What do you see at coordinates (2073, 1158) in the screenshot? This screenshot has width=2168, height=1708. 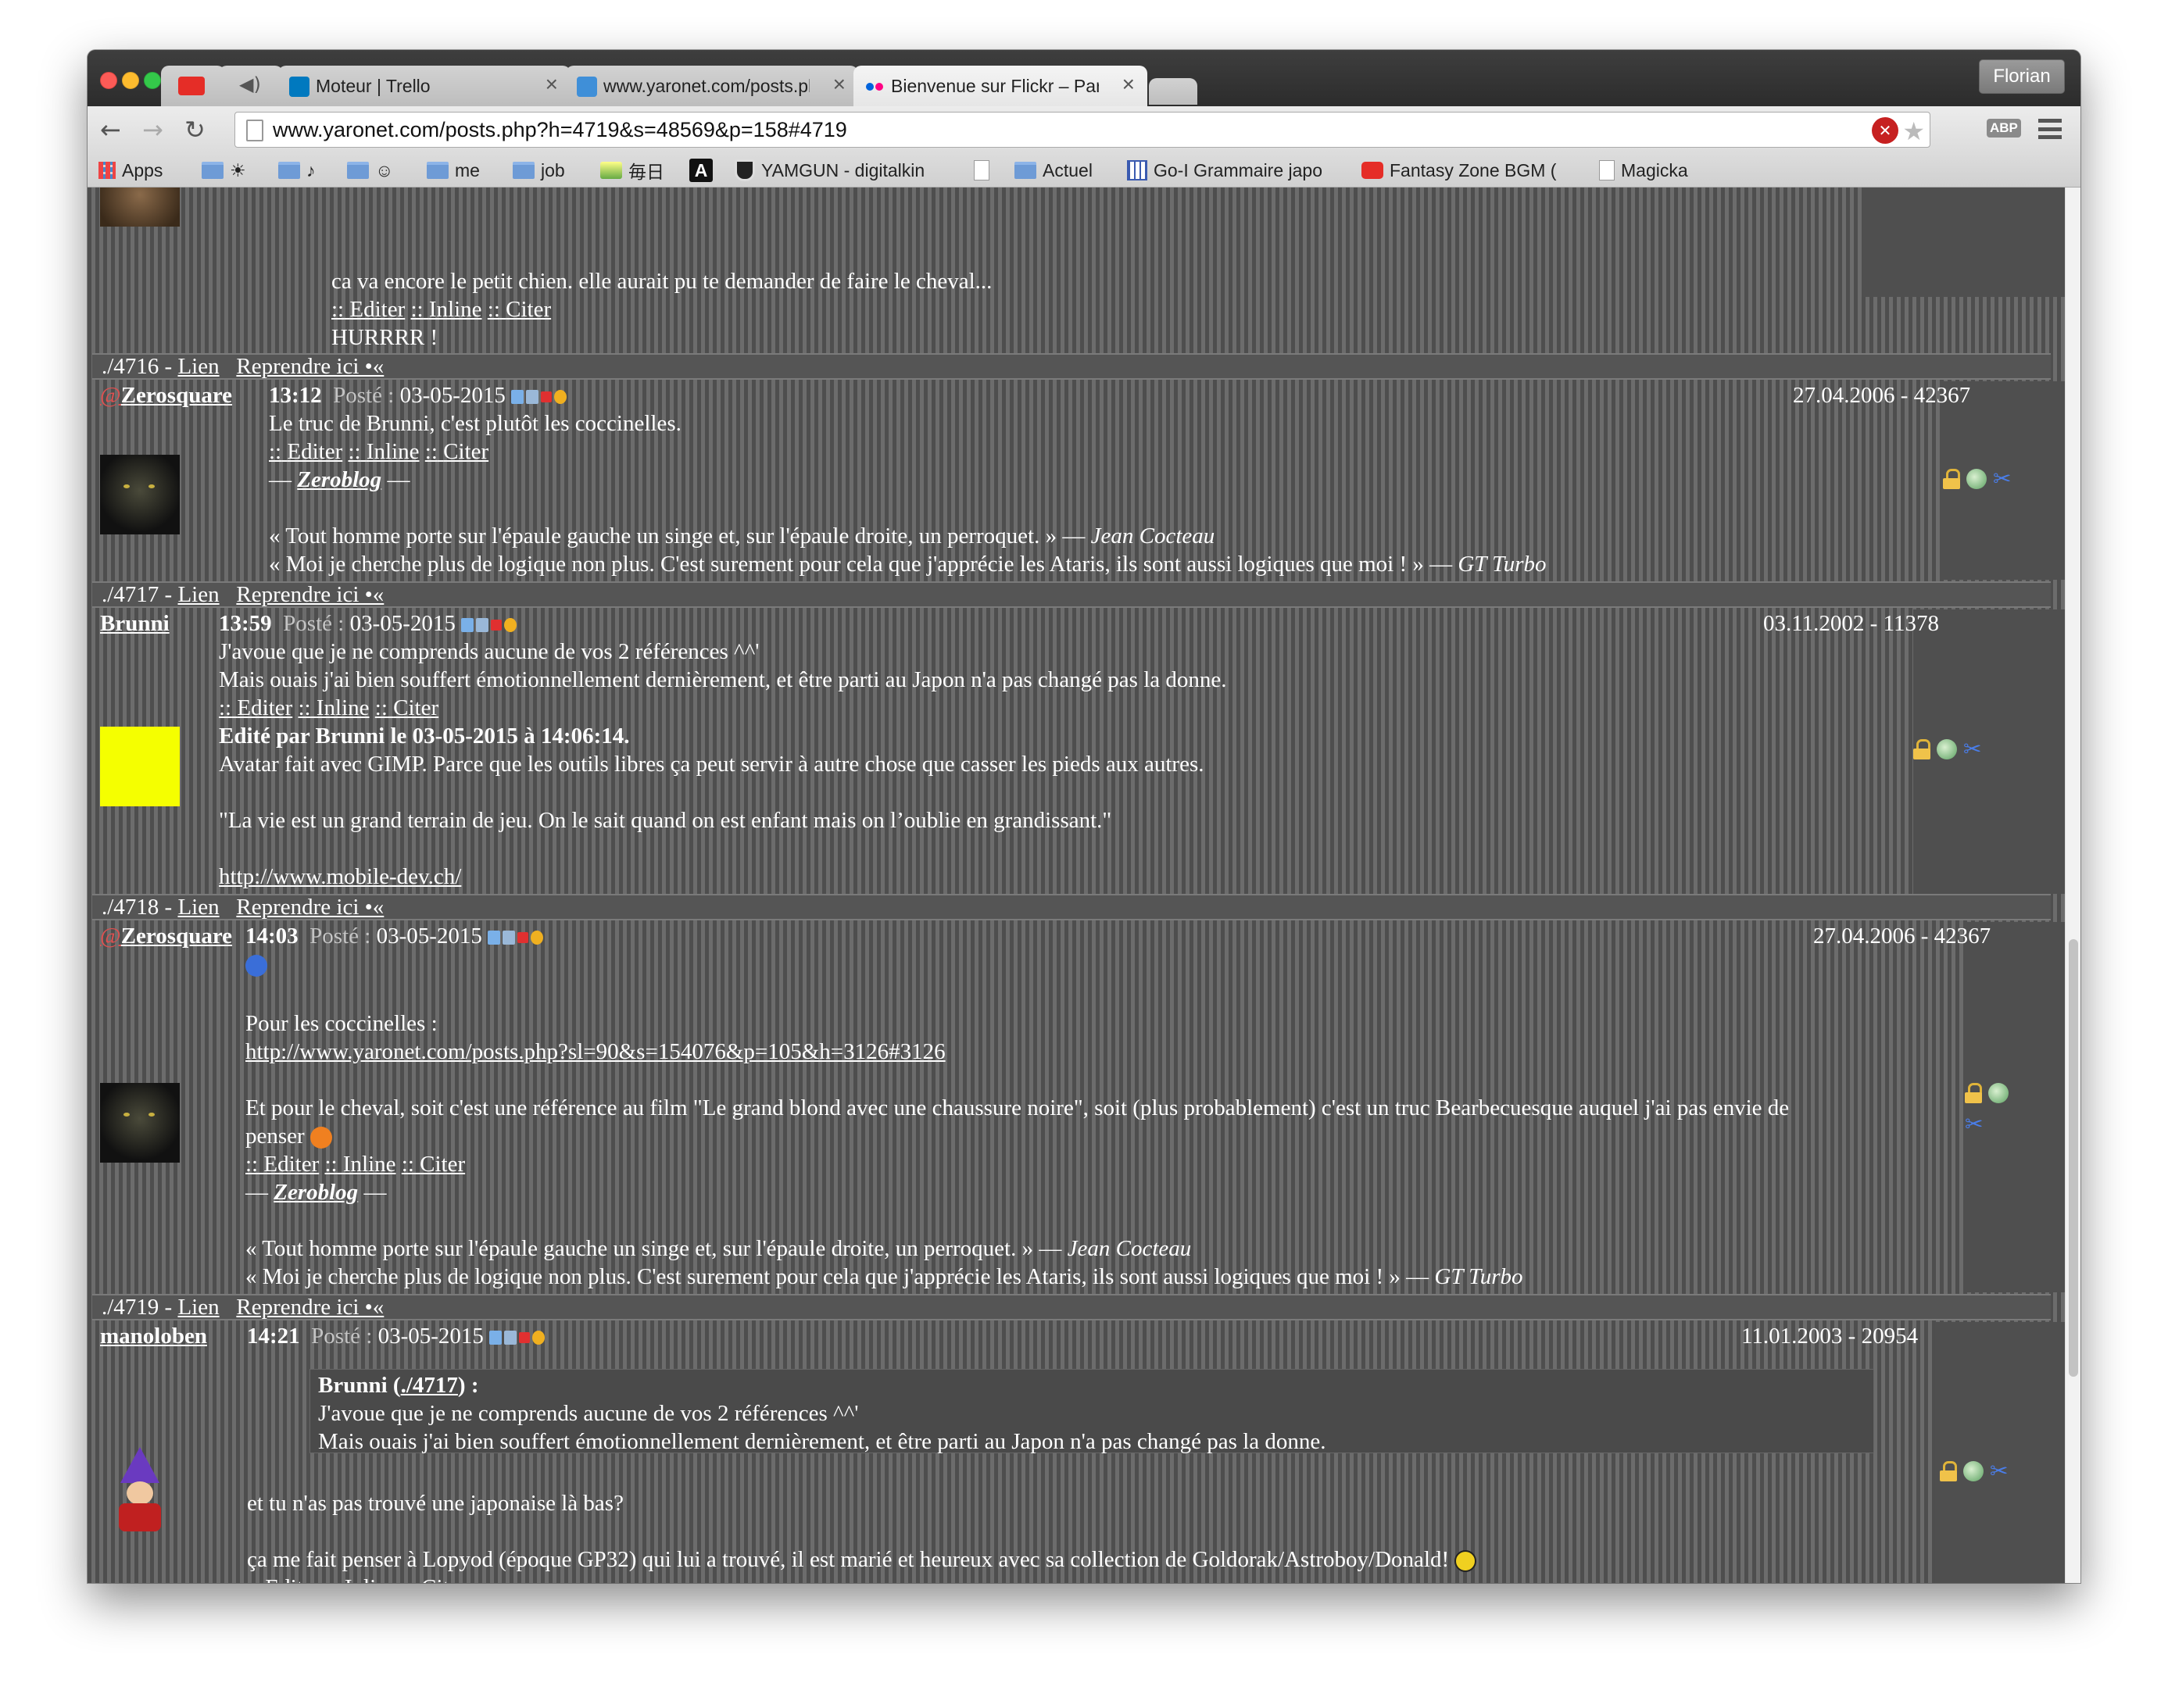 I see `scrollbar-thumb` at bounding box center [2073, 1158].